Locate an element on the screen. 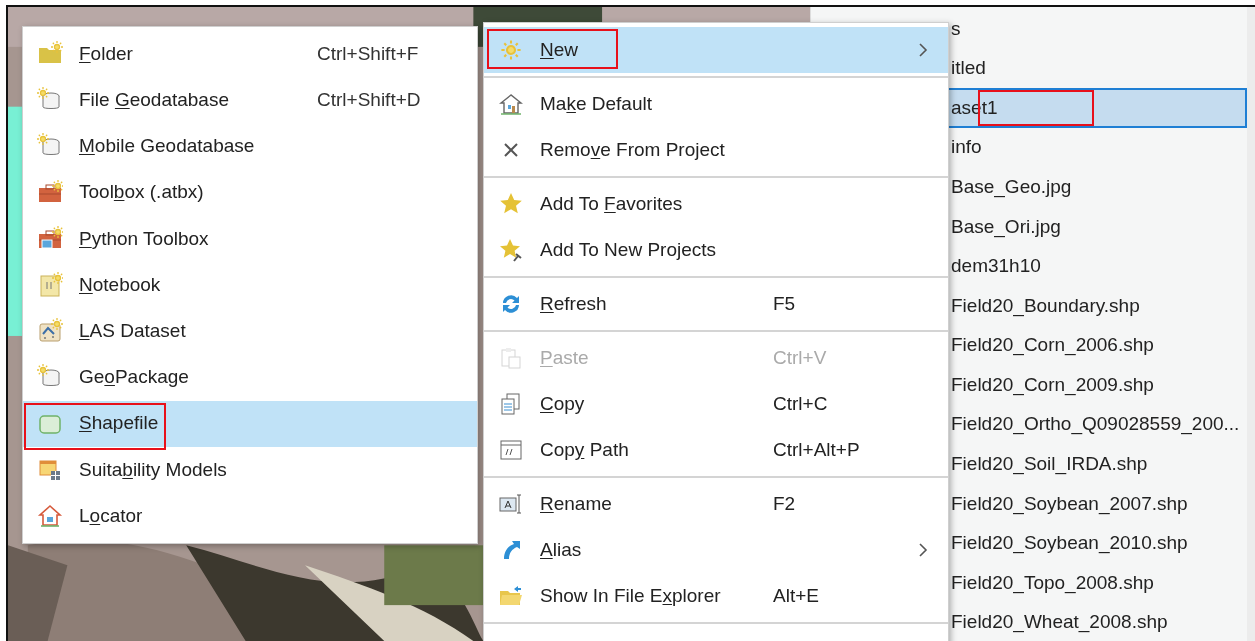  menu-item: Python Toolbox is located at coordinates (250, 238).